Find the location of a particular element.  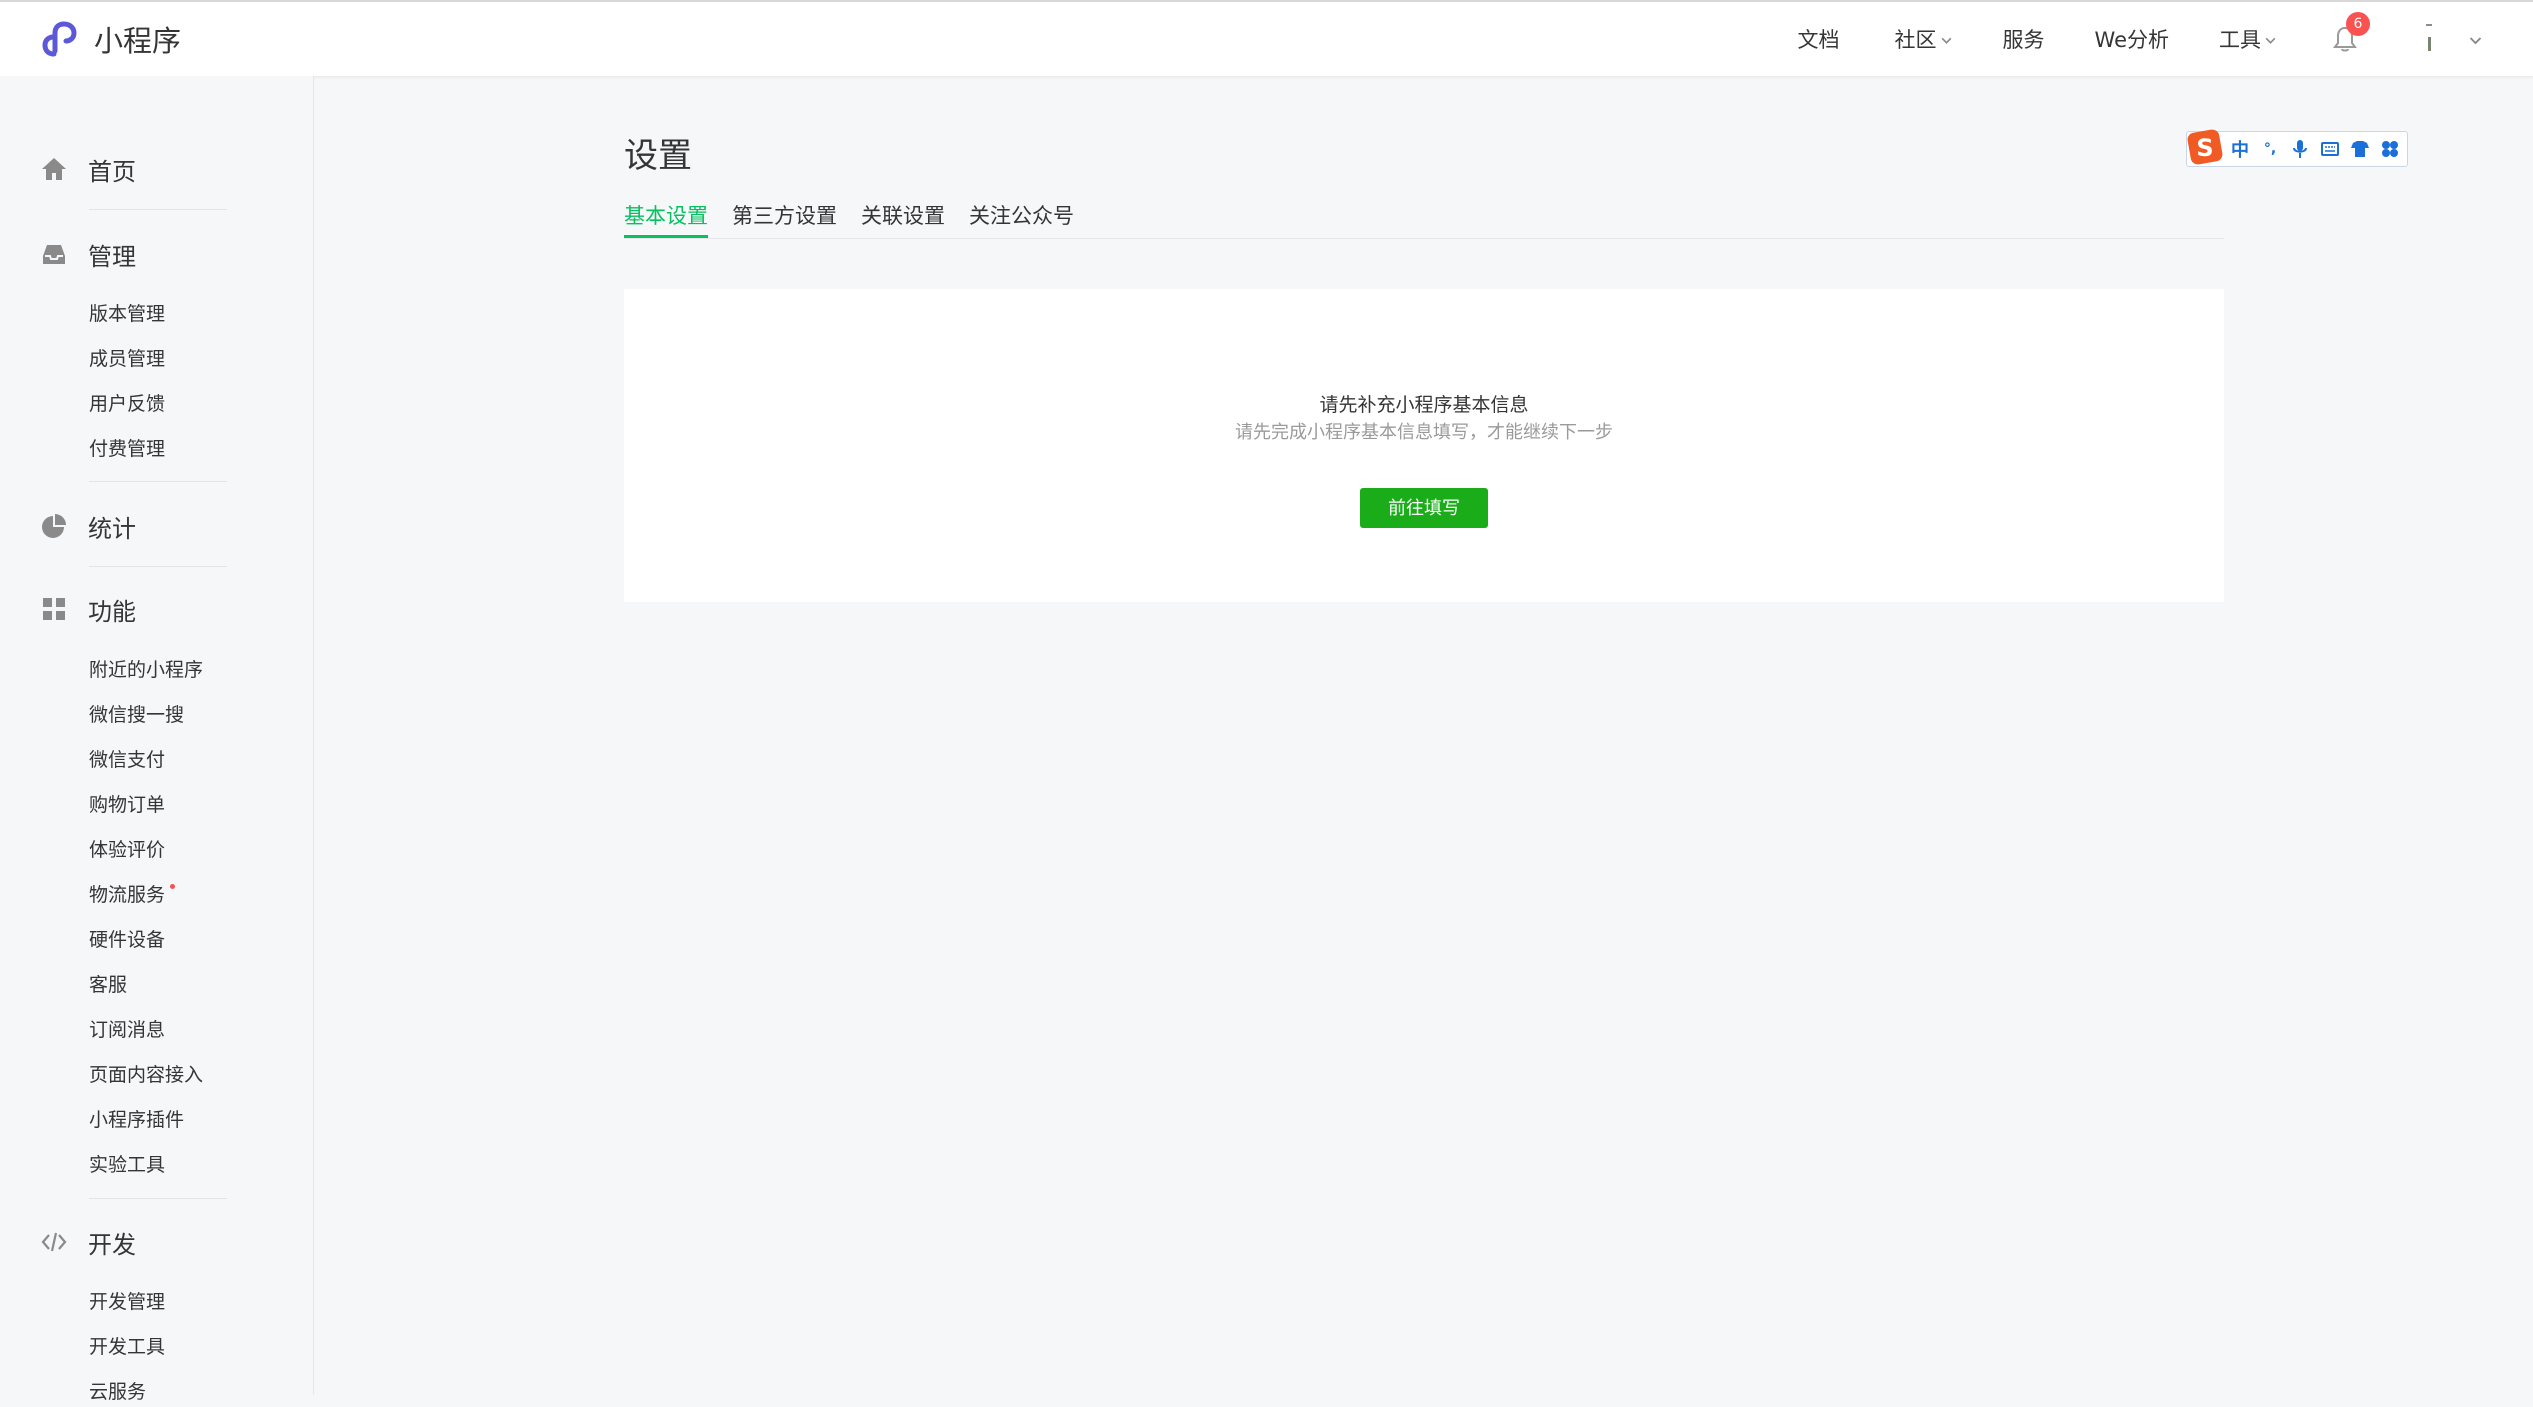

sidebar-item-customer-service: 客服 is located at coordinates (108, 985).